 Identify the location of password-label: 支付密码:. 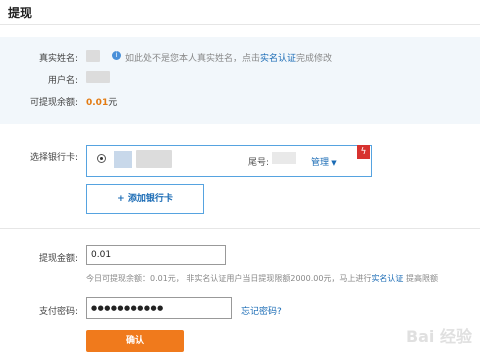
(58, 312).